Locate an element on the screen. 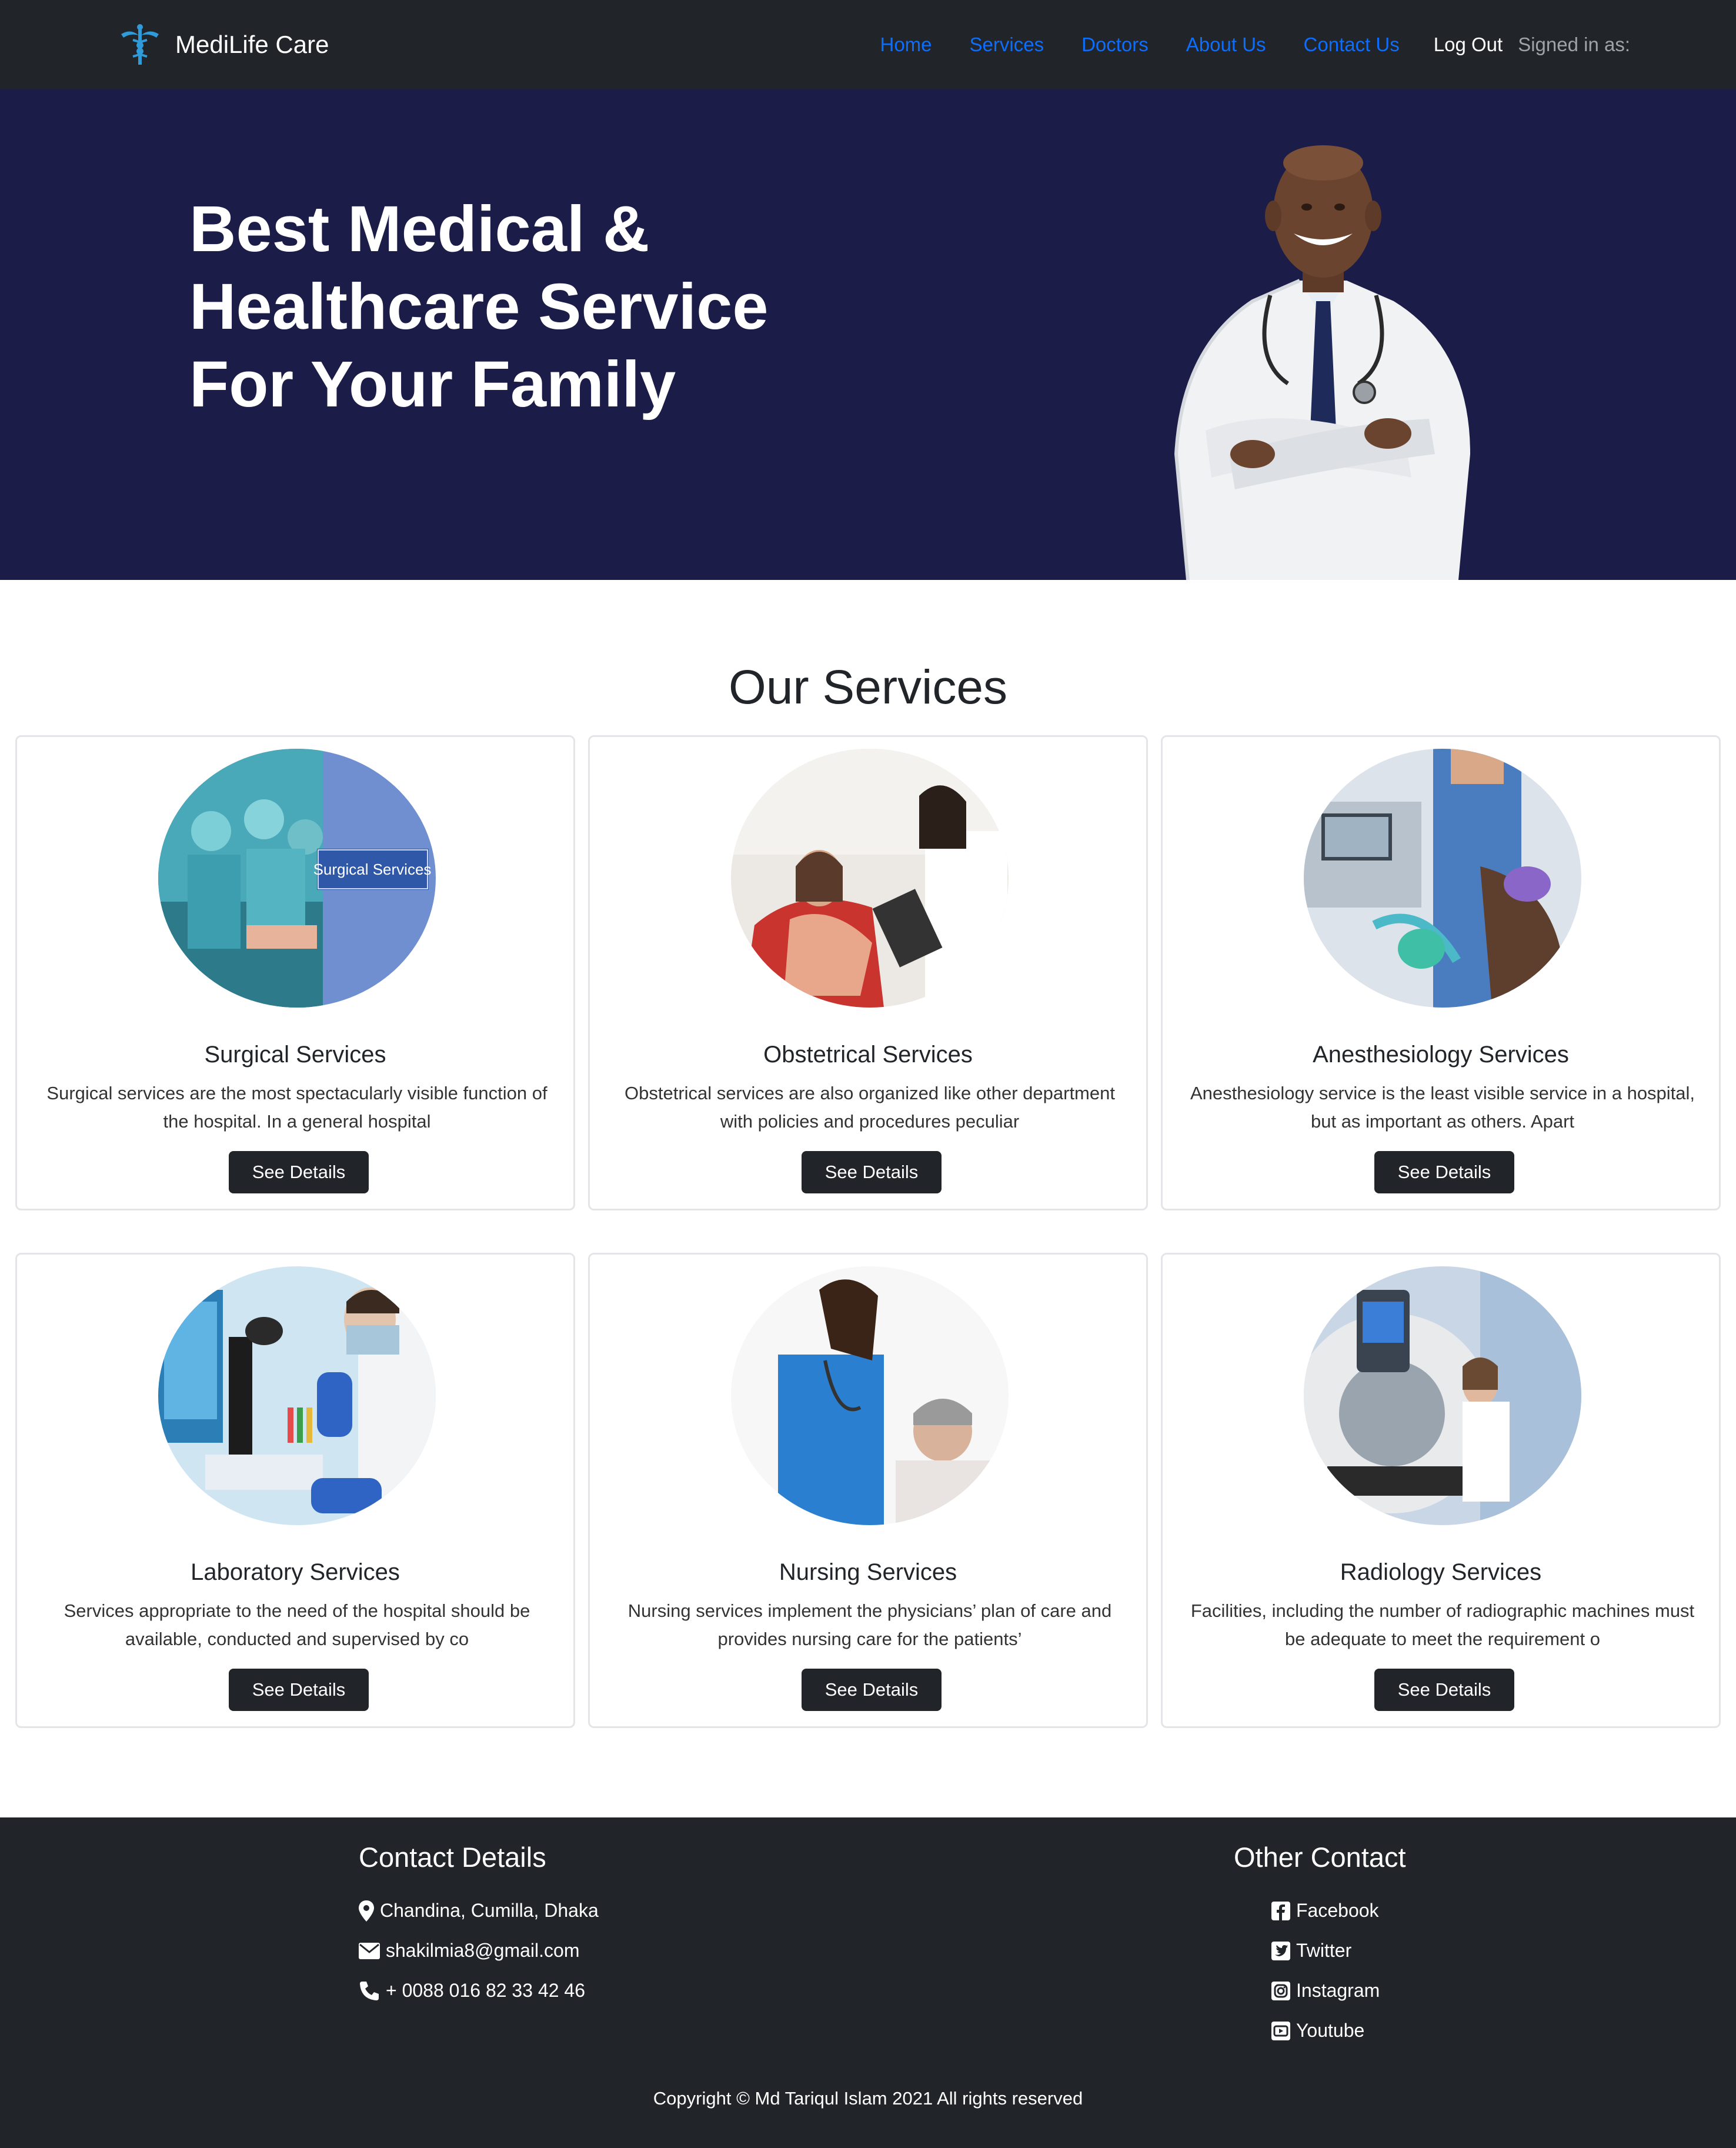 This screenshot has width=1736, height=2148. nav-about-link: About Us is located at coordinates (1226, 45).